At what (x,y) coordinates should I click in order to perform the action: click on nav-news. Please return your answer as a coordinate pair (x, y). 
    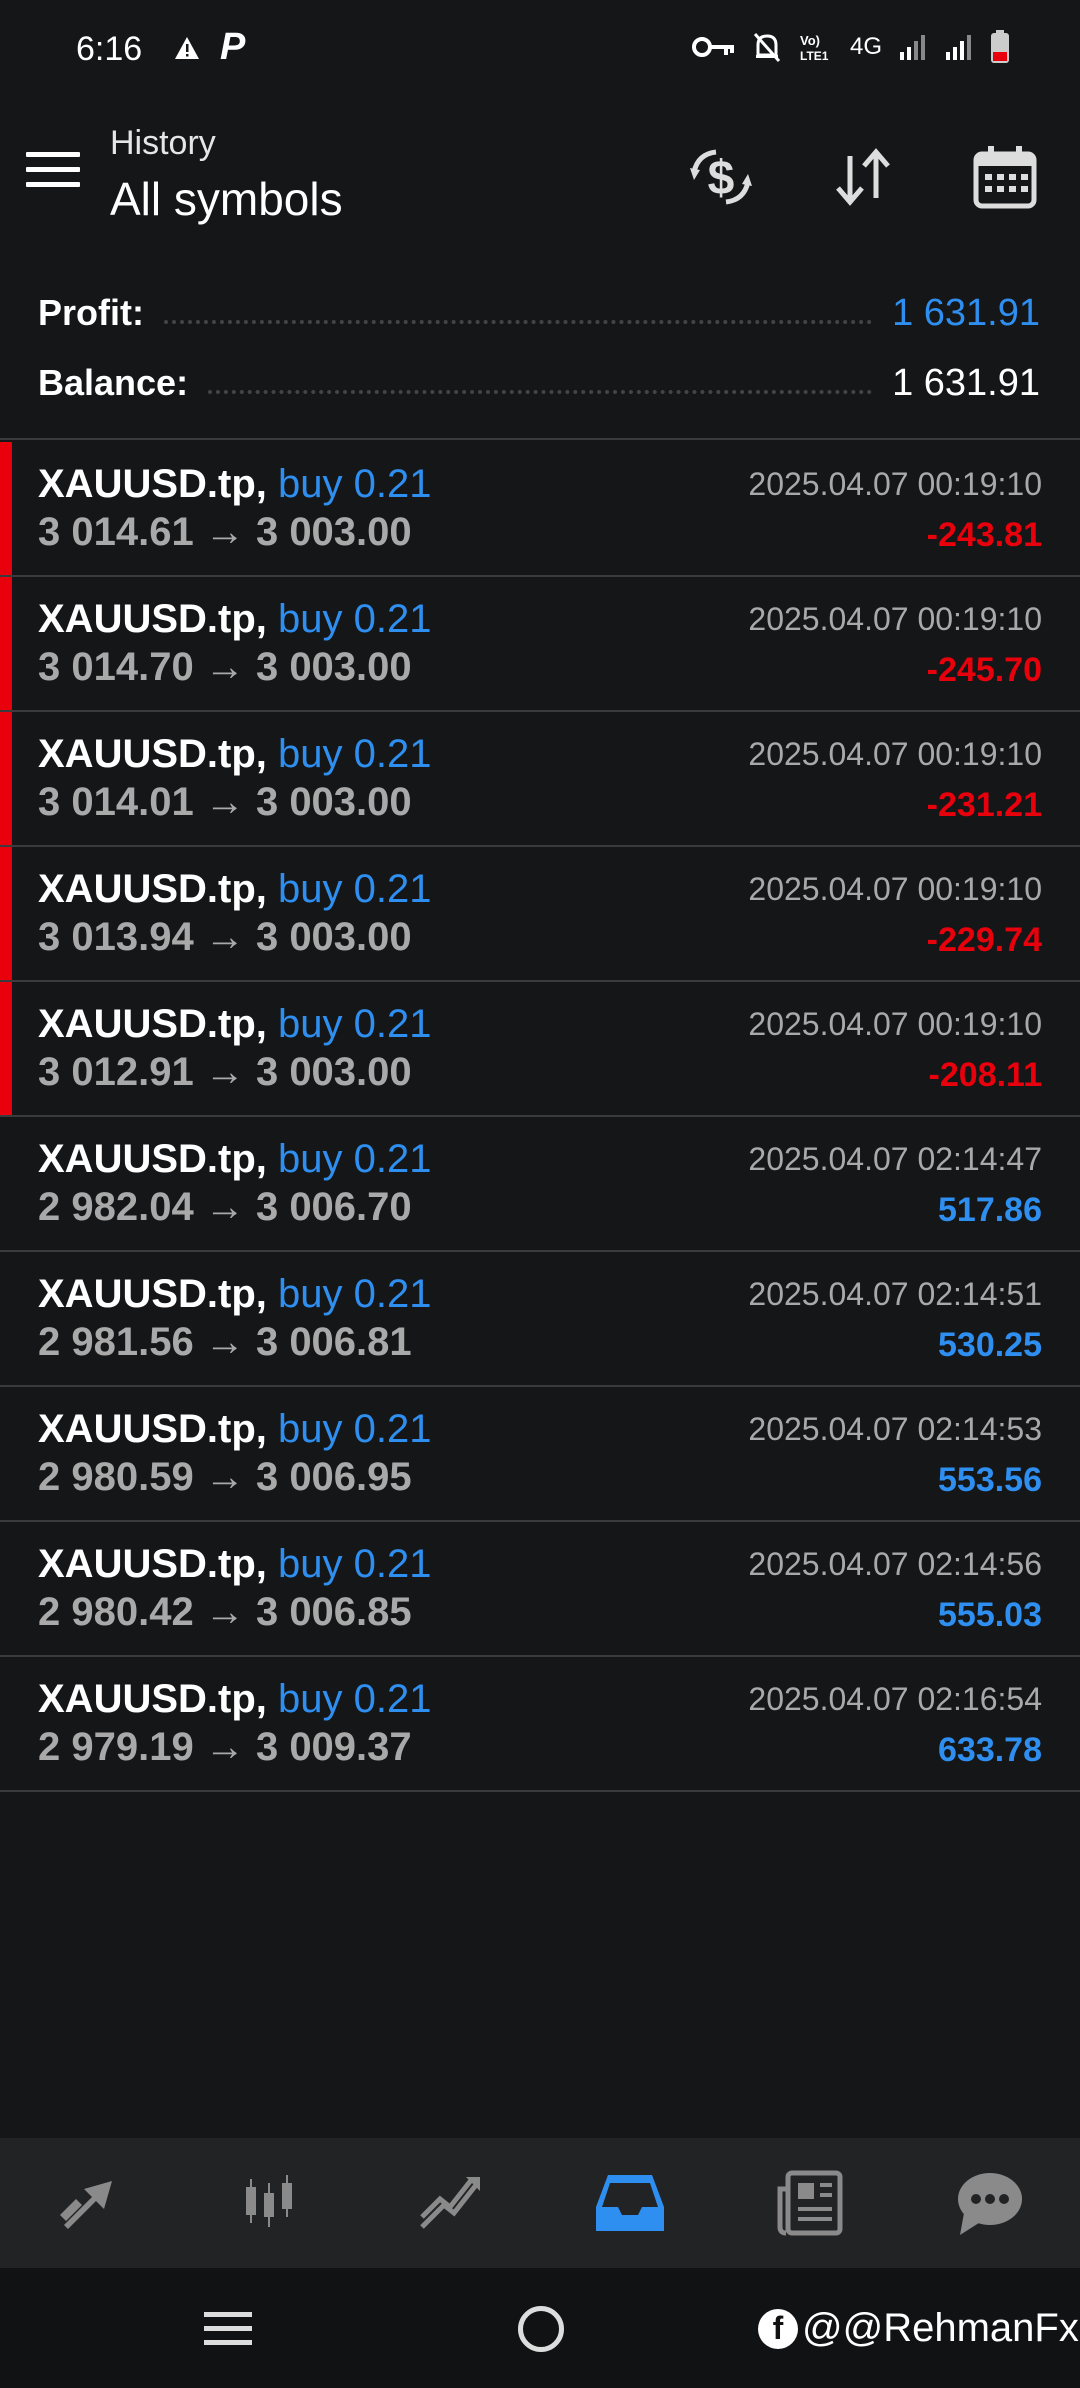
    Looking at the image, I should click on (810, 2203).